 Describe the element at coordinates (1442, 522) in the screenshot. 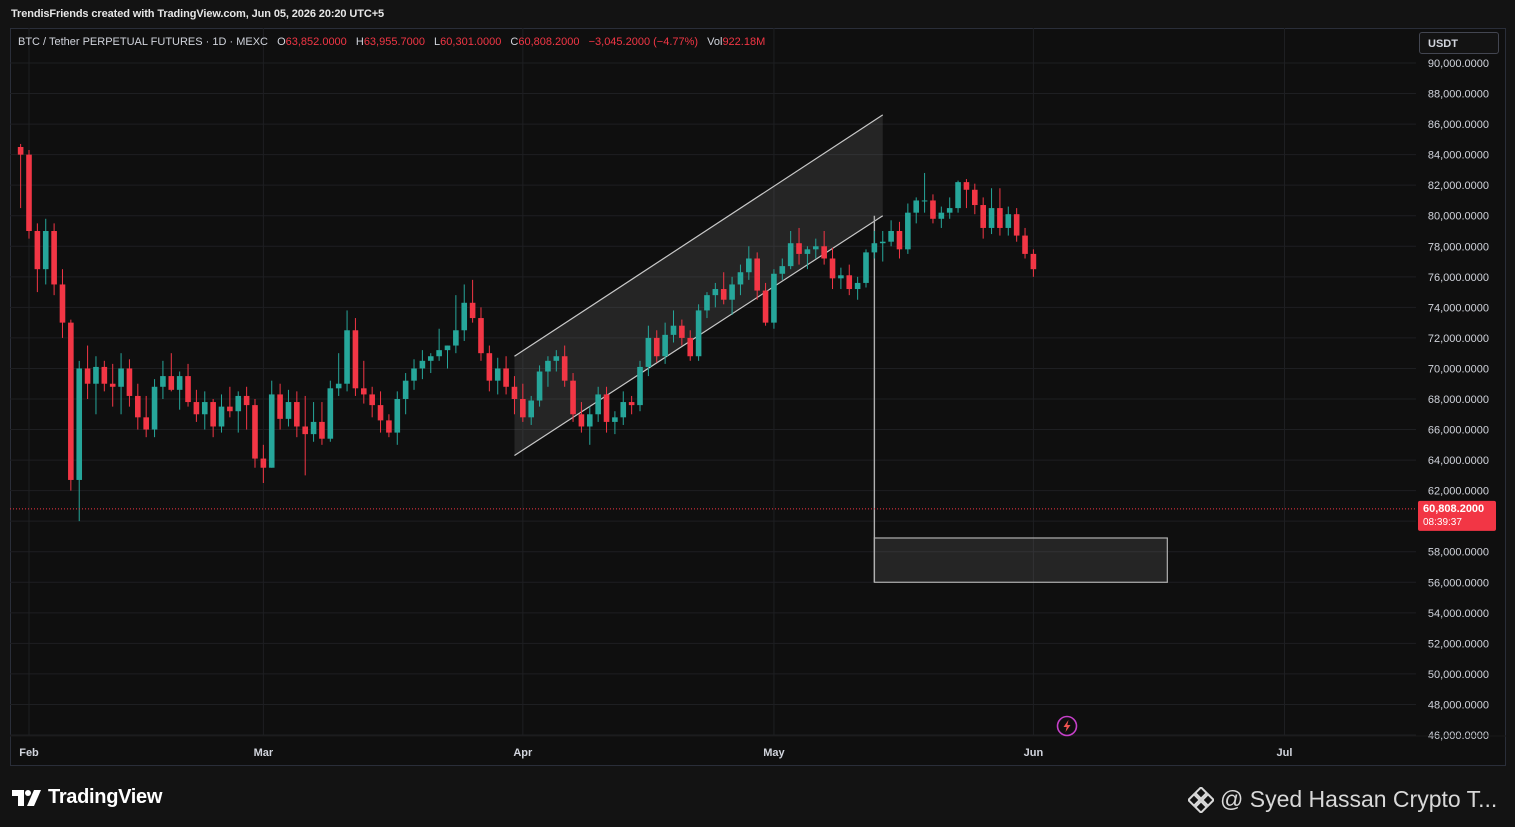

I see `countdown-label: 08:39:37` at that location.